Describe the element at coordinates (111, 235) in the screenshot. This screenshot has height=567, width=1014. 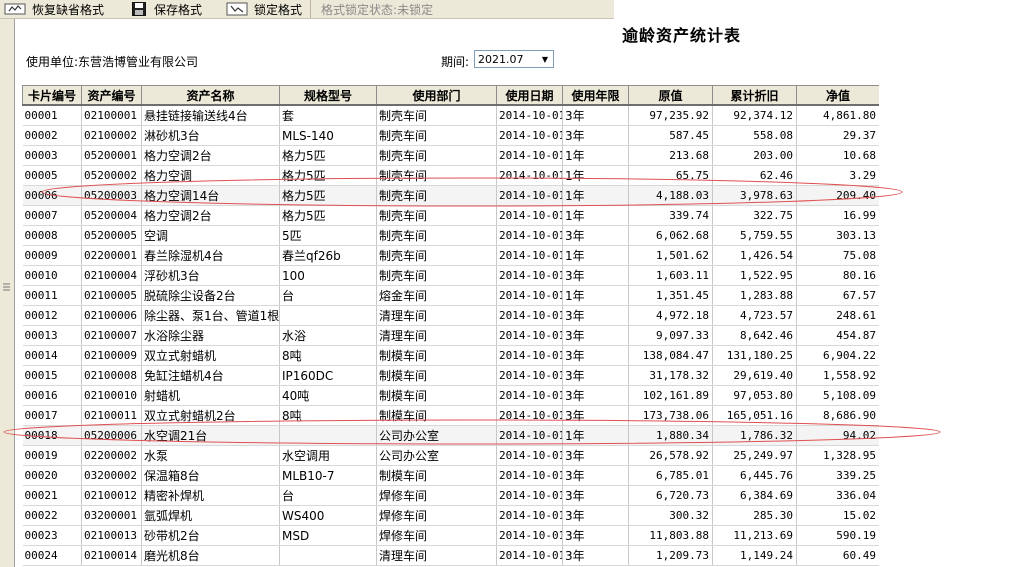
I see `table-cell: 05200005` at that location.